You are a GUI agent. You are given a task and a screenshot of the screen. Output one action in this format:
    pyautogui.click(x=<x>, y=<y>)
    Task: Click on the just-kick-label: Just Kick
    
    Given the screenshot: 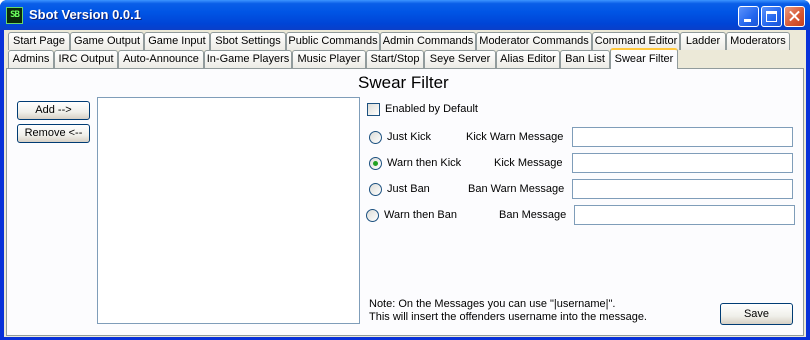 What is the action you would take?
    pyautogui.click(x=409, y=137)
    